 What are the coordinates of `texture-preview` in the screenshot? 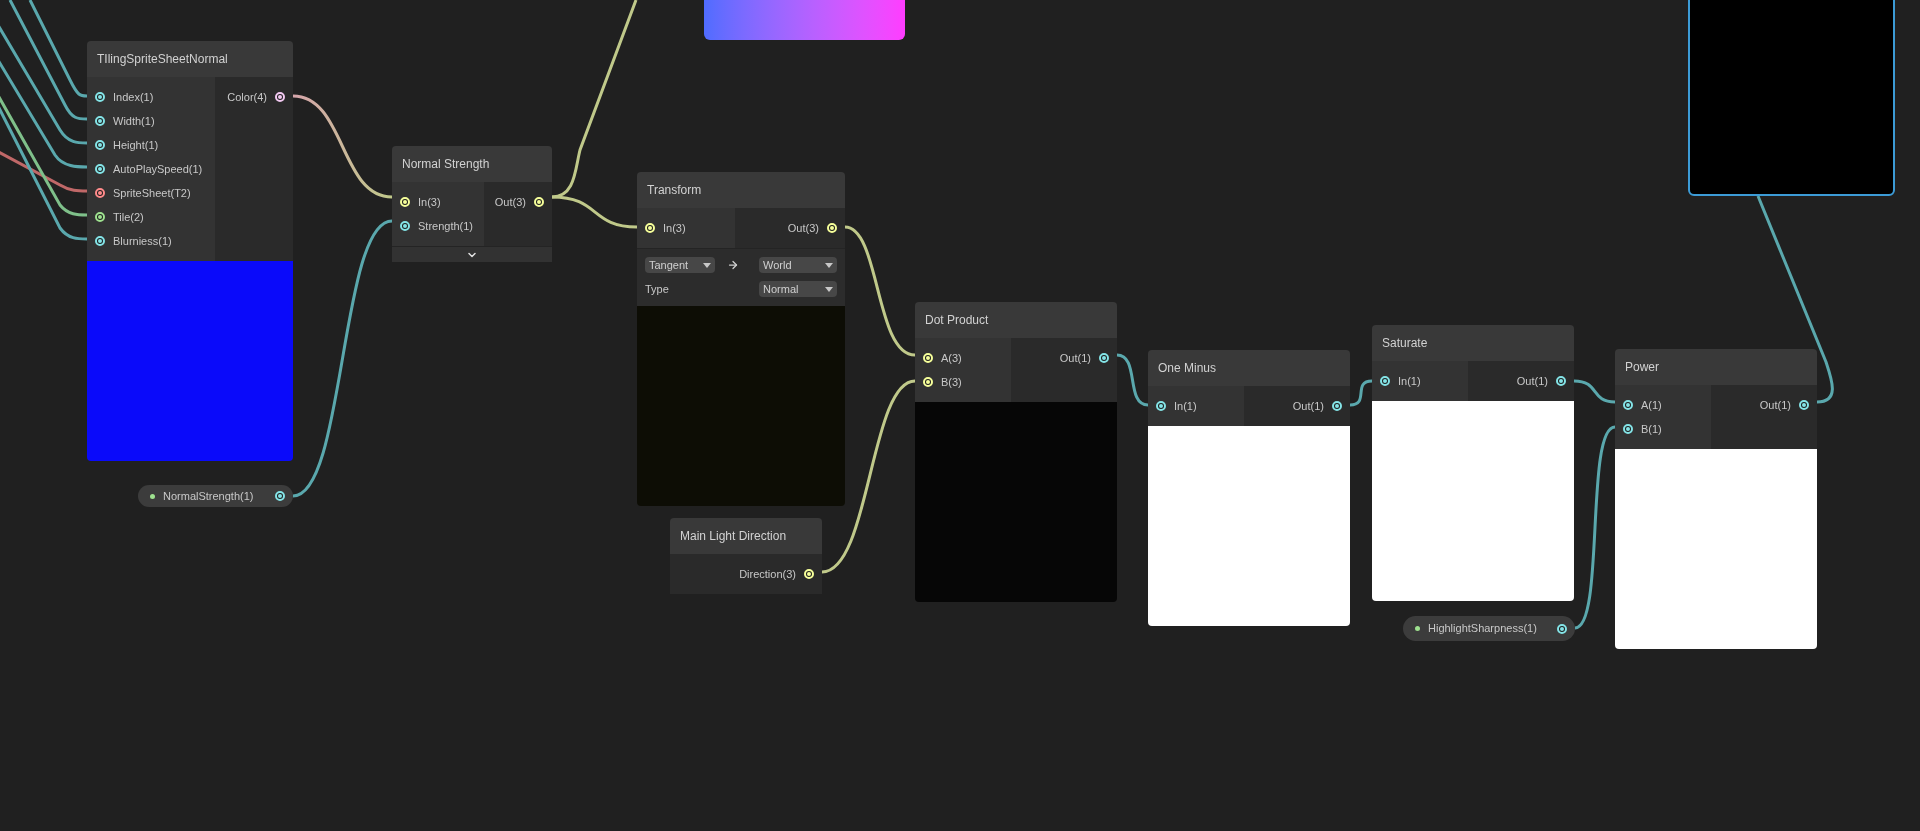 It's located at (1791, 98).